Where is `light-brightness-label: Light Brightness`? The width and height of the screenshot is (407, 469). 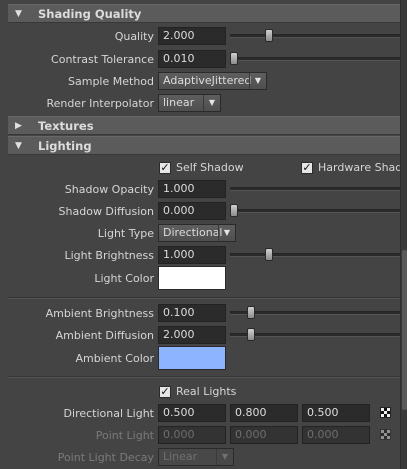
light-brightness-label: Light Brightness is located at coordinates (109, 255).